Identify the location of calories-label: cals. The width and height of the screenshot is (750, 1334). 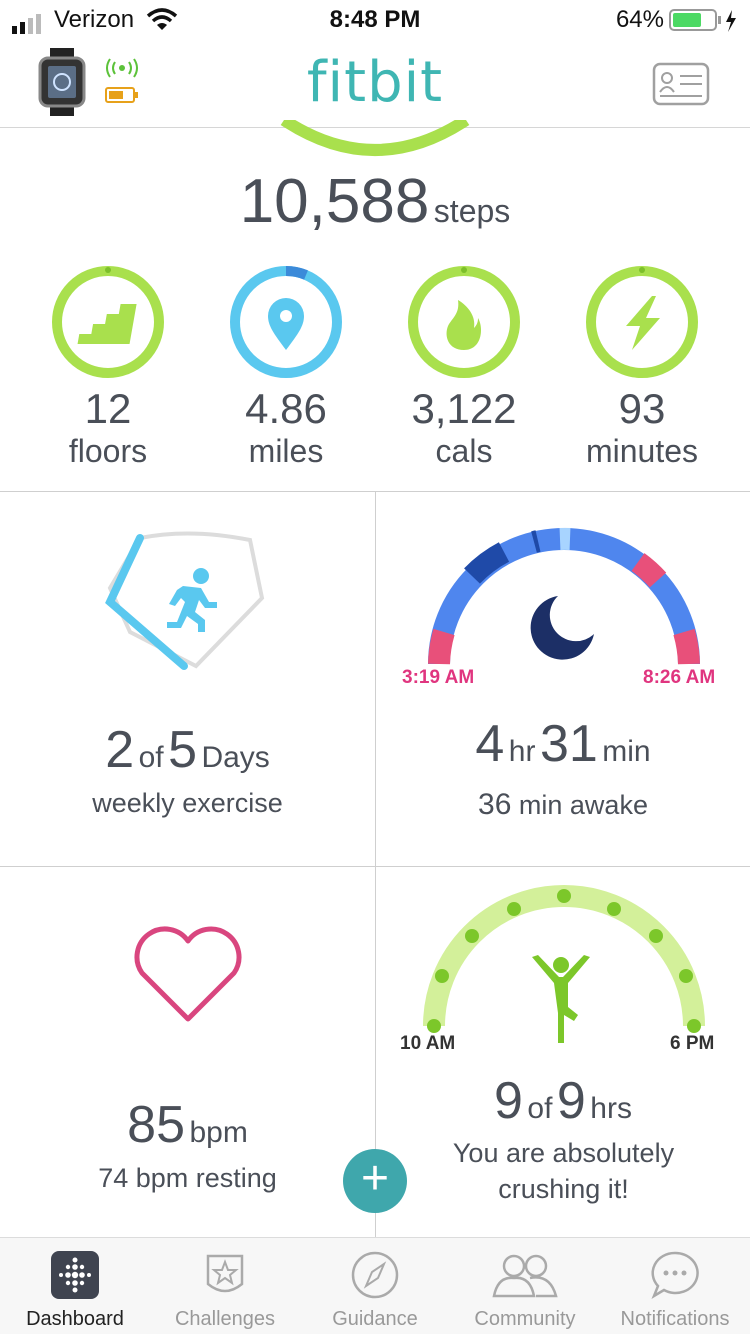
(464, 451).